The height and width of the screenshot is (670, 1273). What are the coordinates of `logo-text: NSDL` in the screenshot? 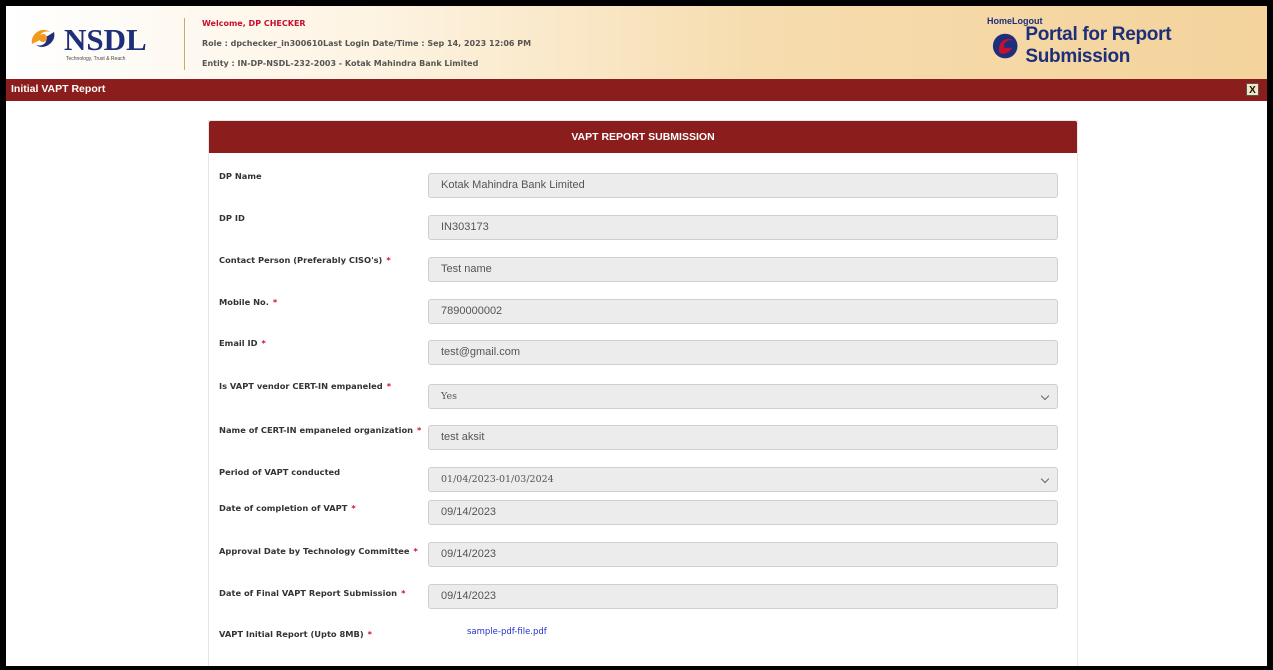 It's located at (105, 39).